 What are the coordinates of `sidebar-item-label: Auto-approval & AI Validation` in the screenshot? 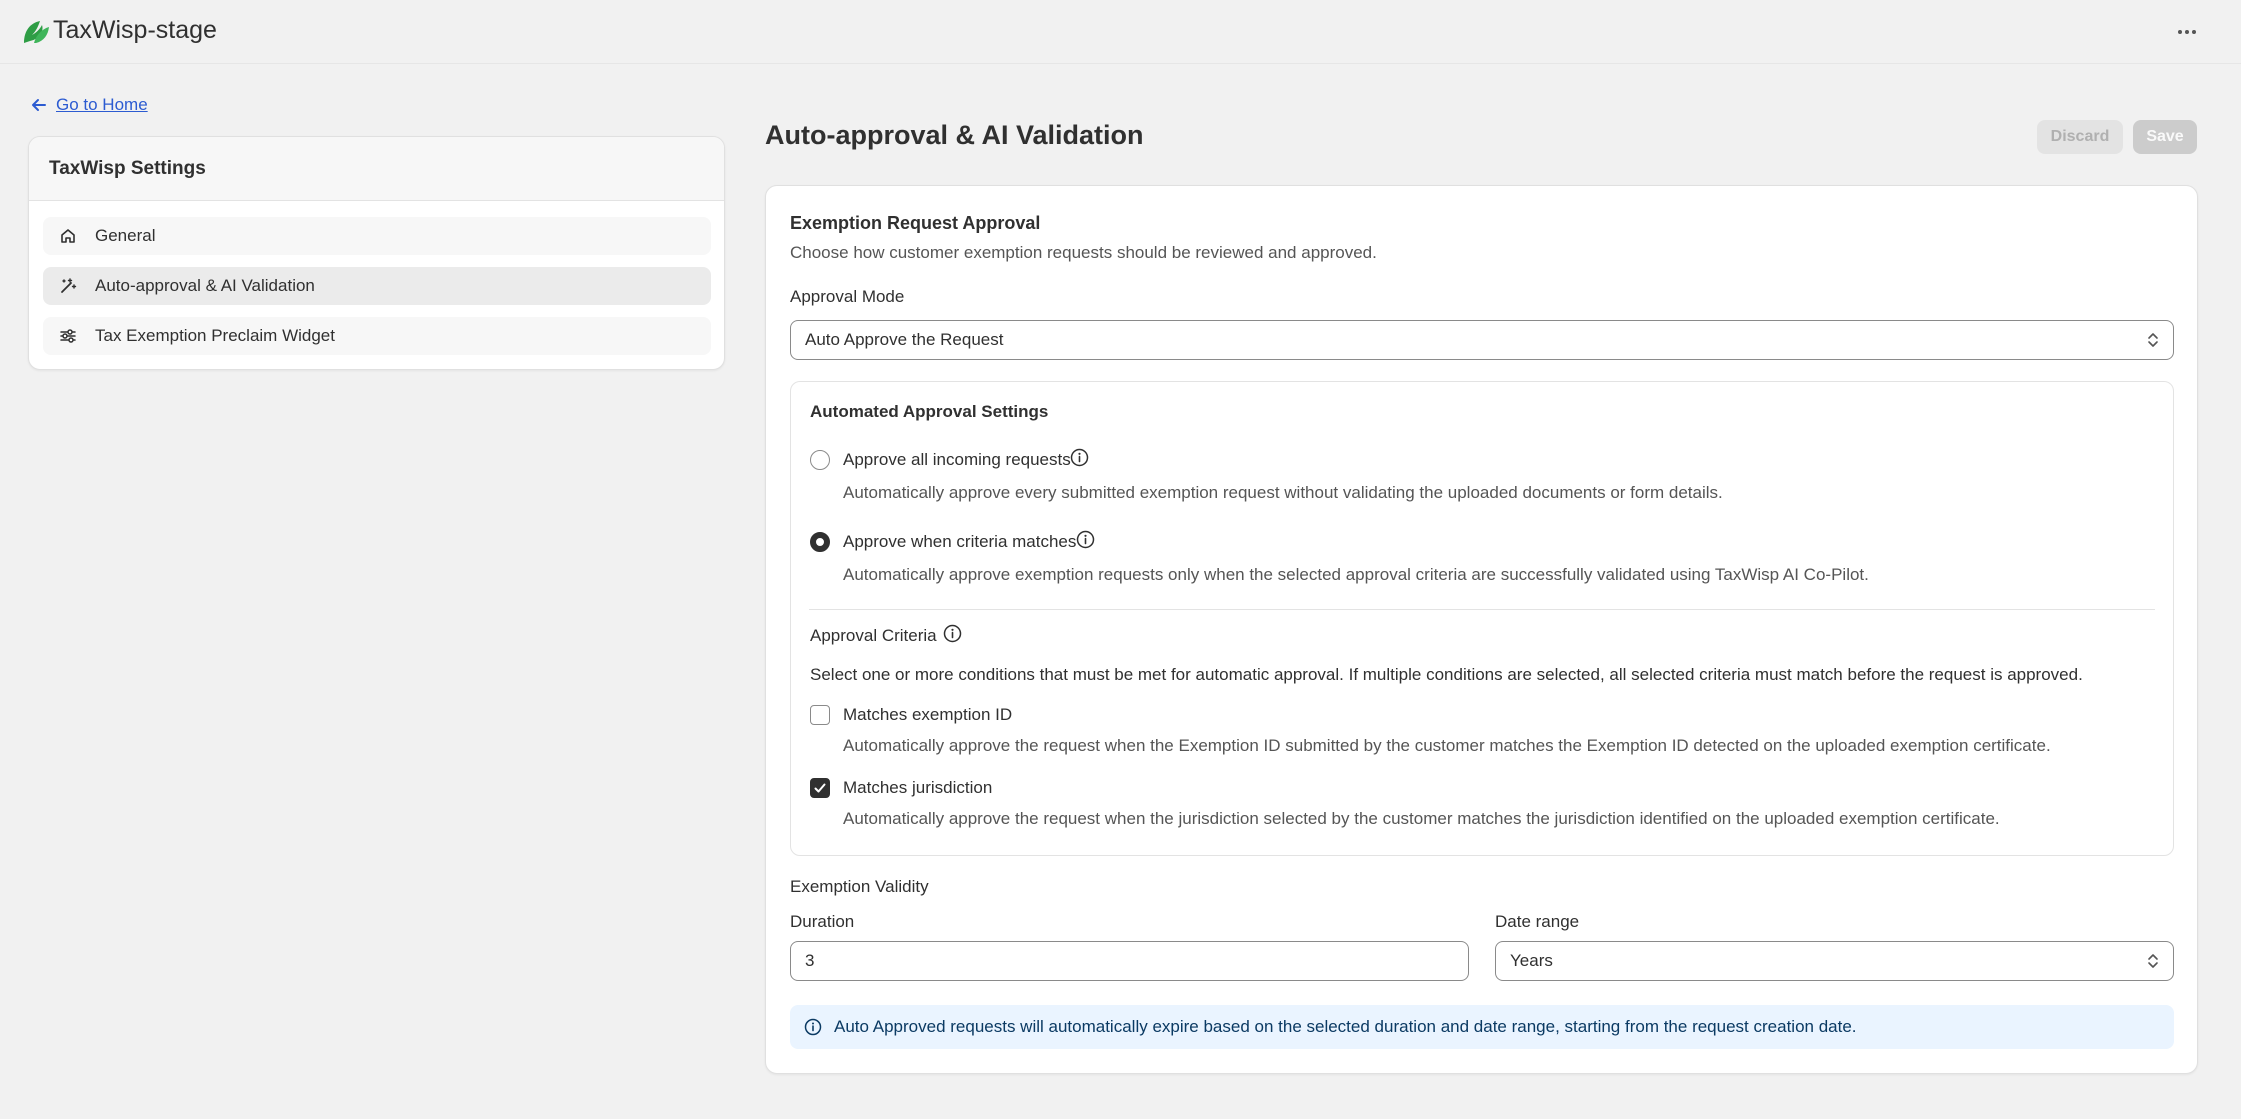 It's located at (205, 285).